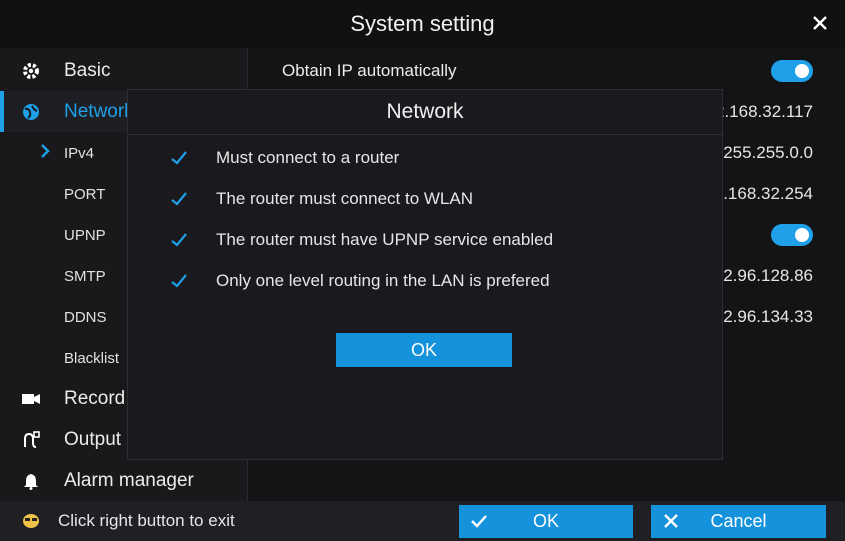 The image size is (845, 541). I want to click on sidebar-sub-label: DDNS, so click(85, 317).